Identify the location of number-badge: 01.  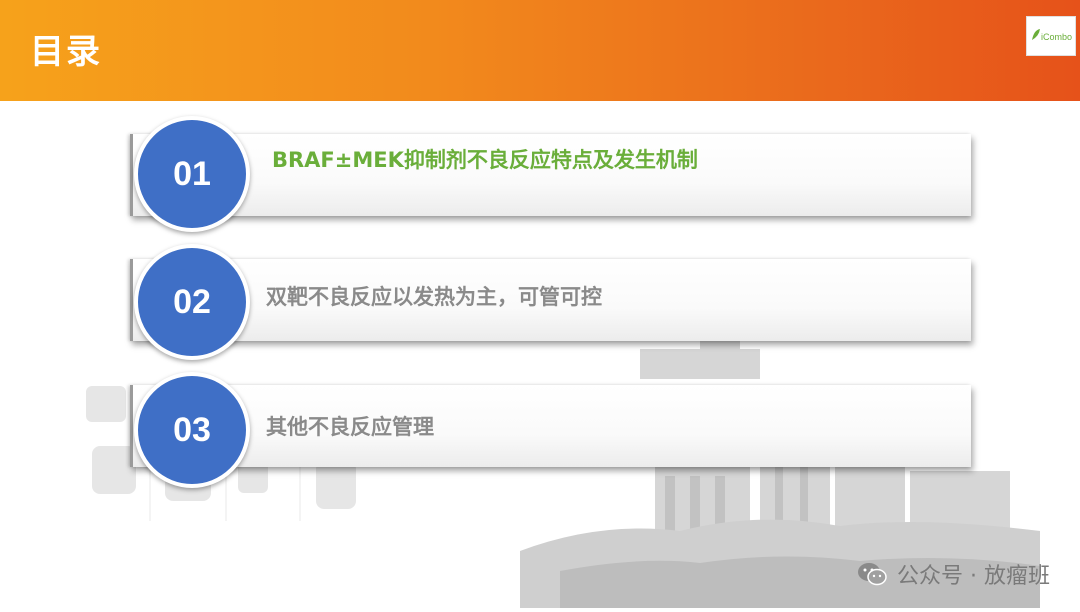
(192, 174).